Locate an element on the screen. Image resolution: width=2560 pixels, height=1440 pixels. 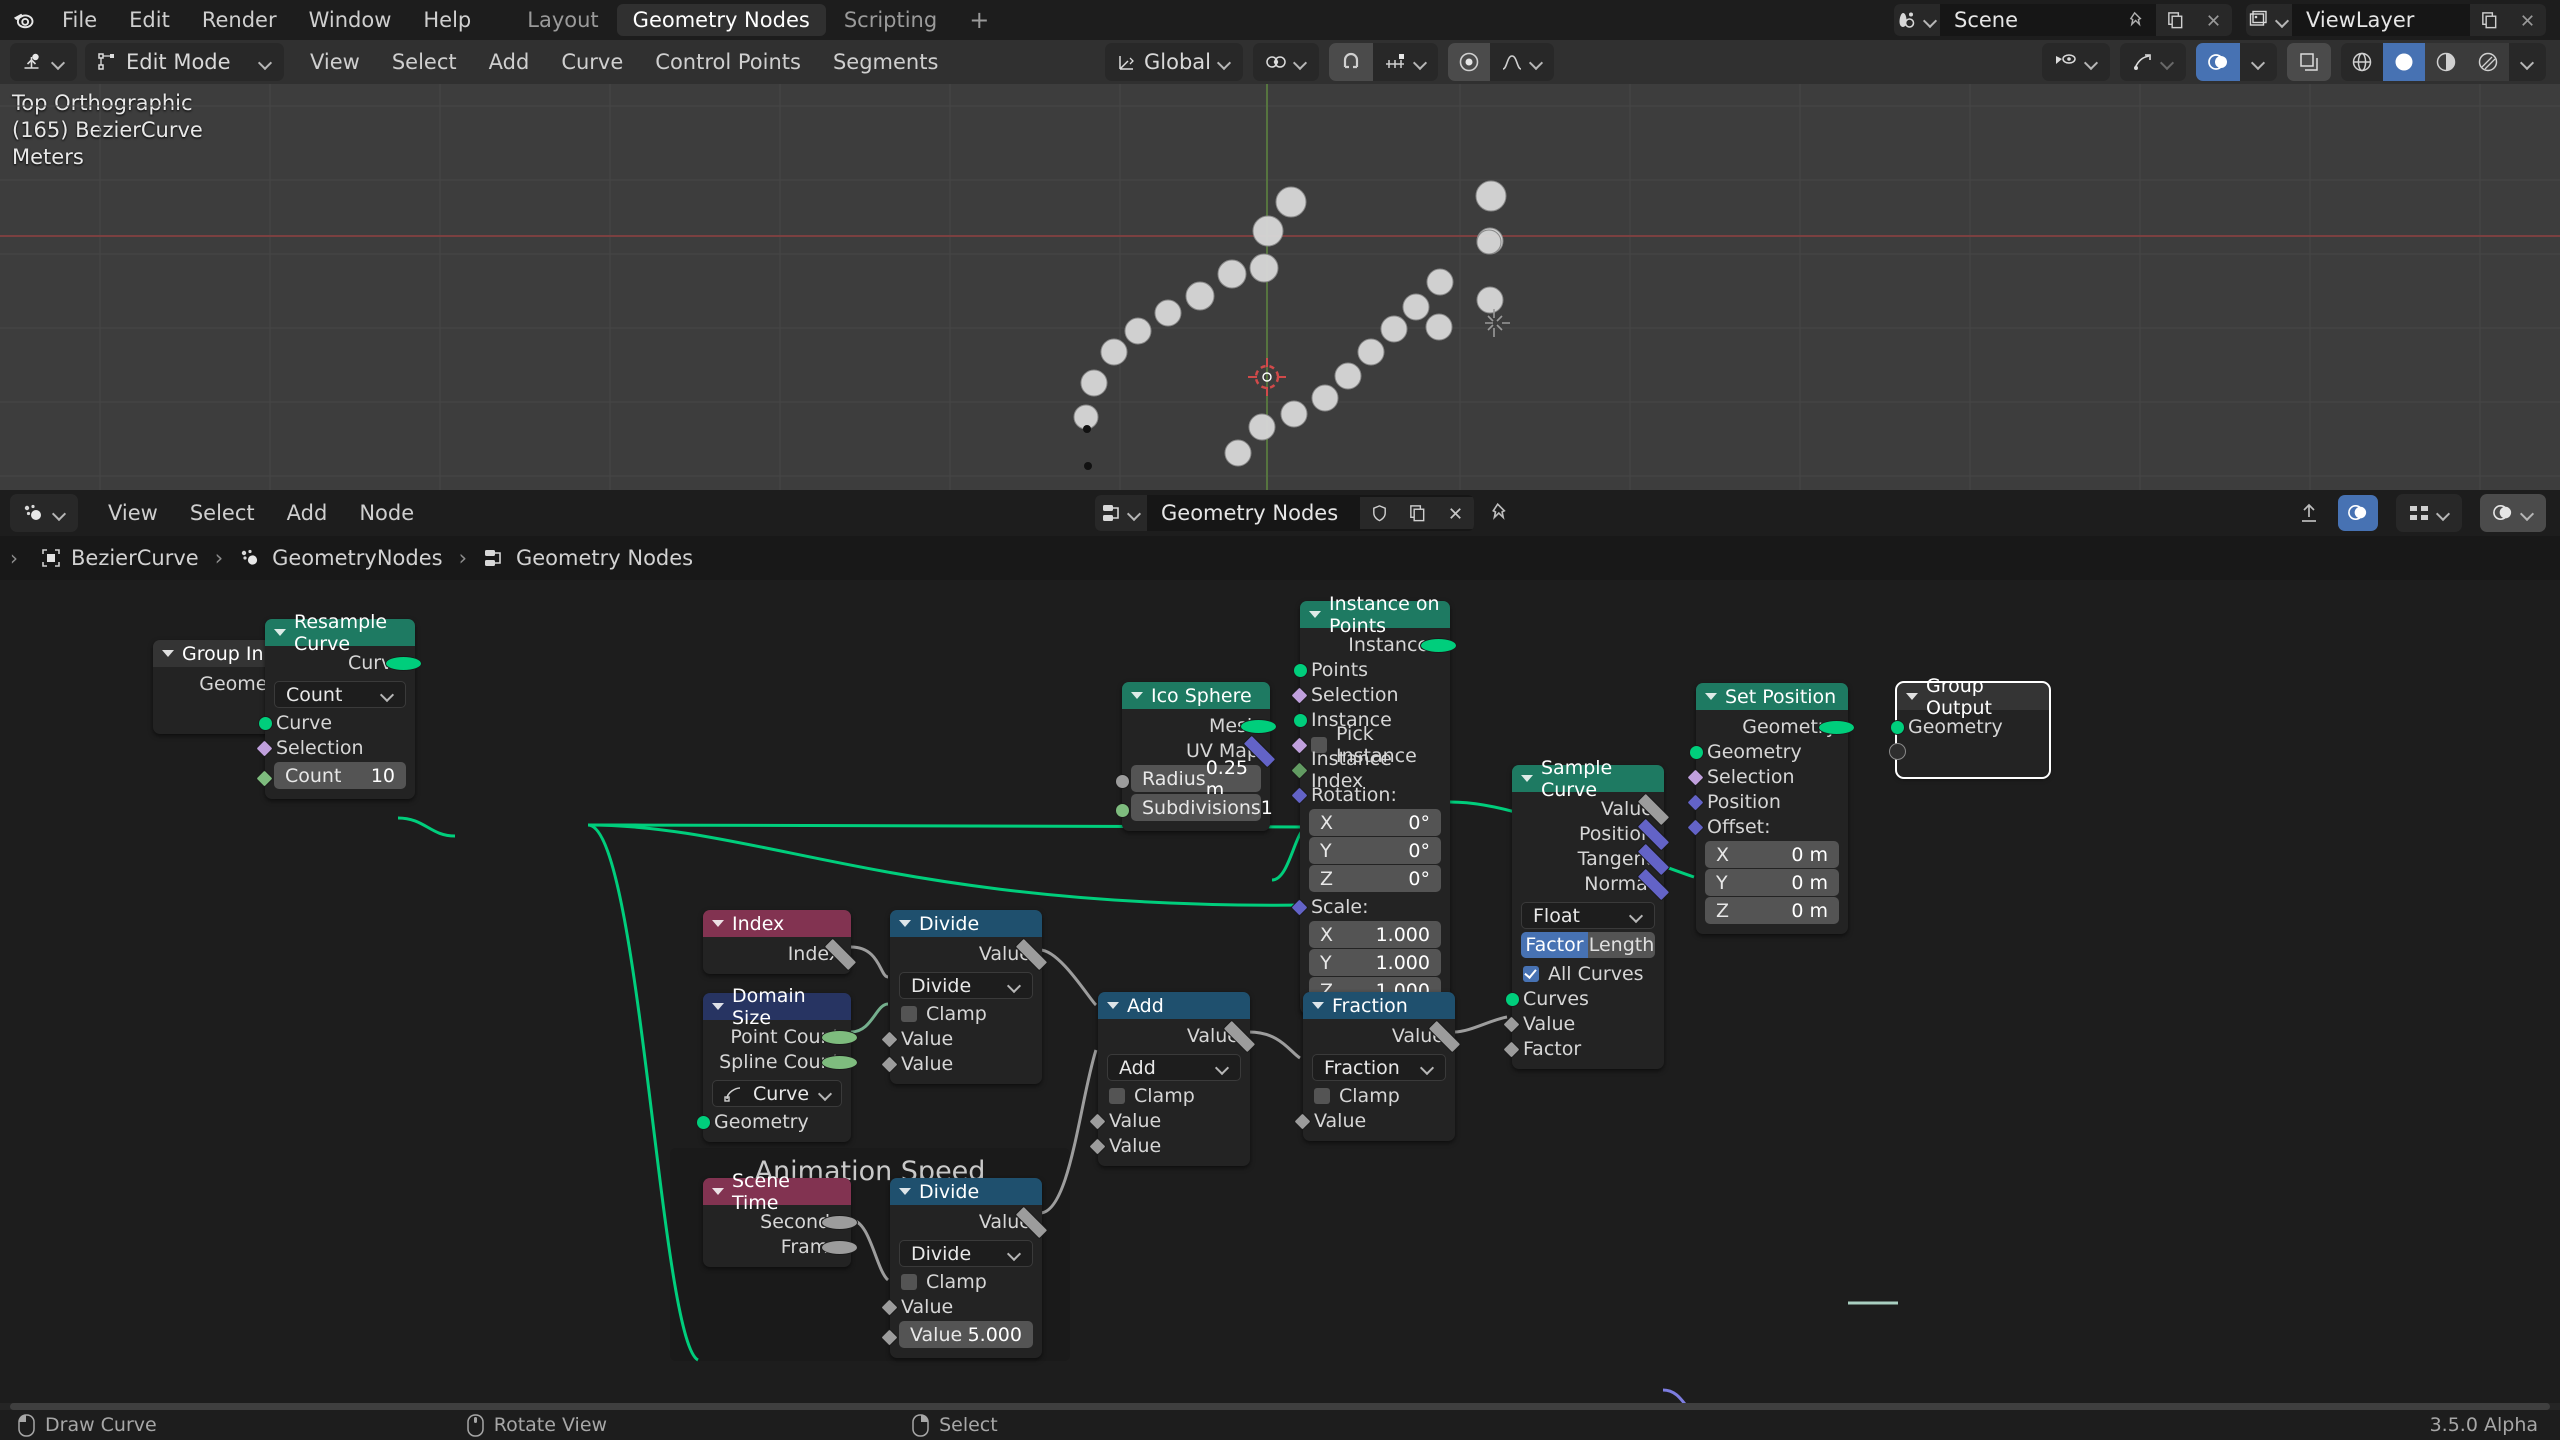
node-input-instance-index: Instance Index is located at coordinates (1370, 770).